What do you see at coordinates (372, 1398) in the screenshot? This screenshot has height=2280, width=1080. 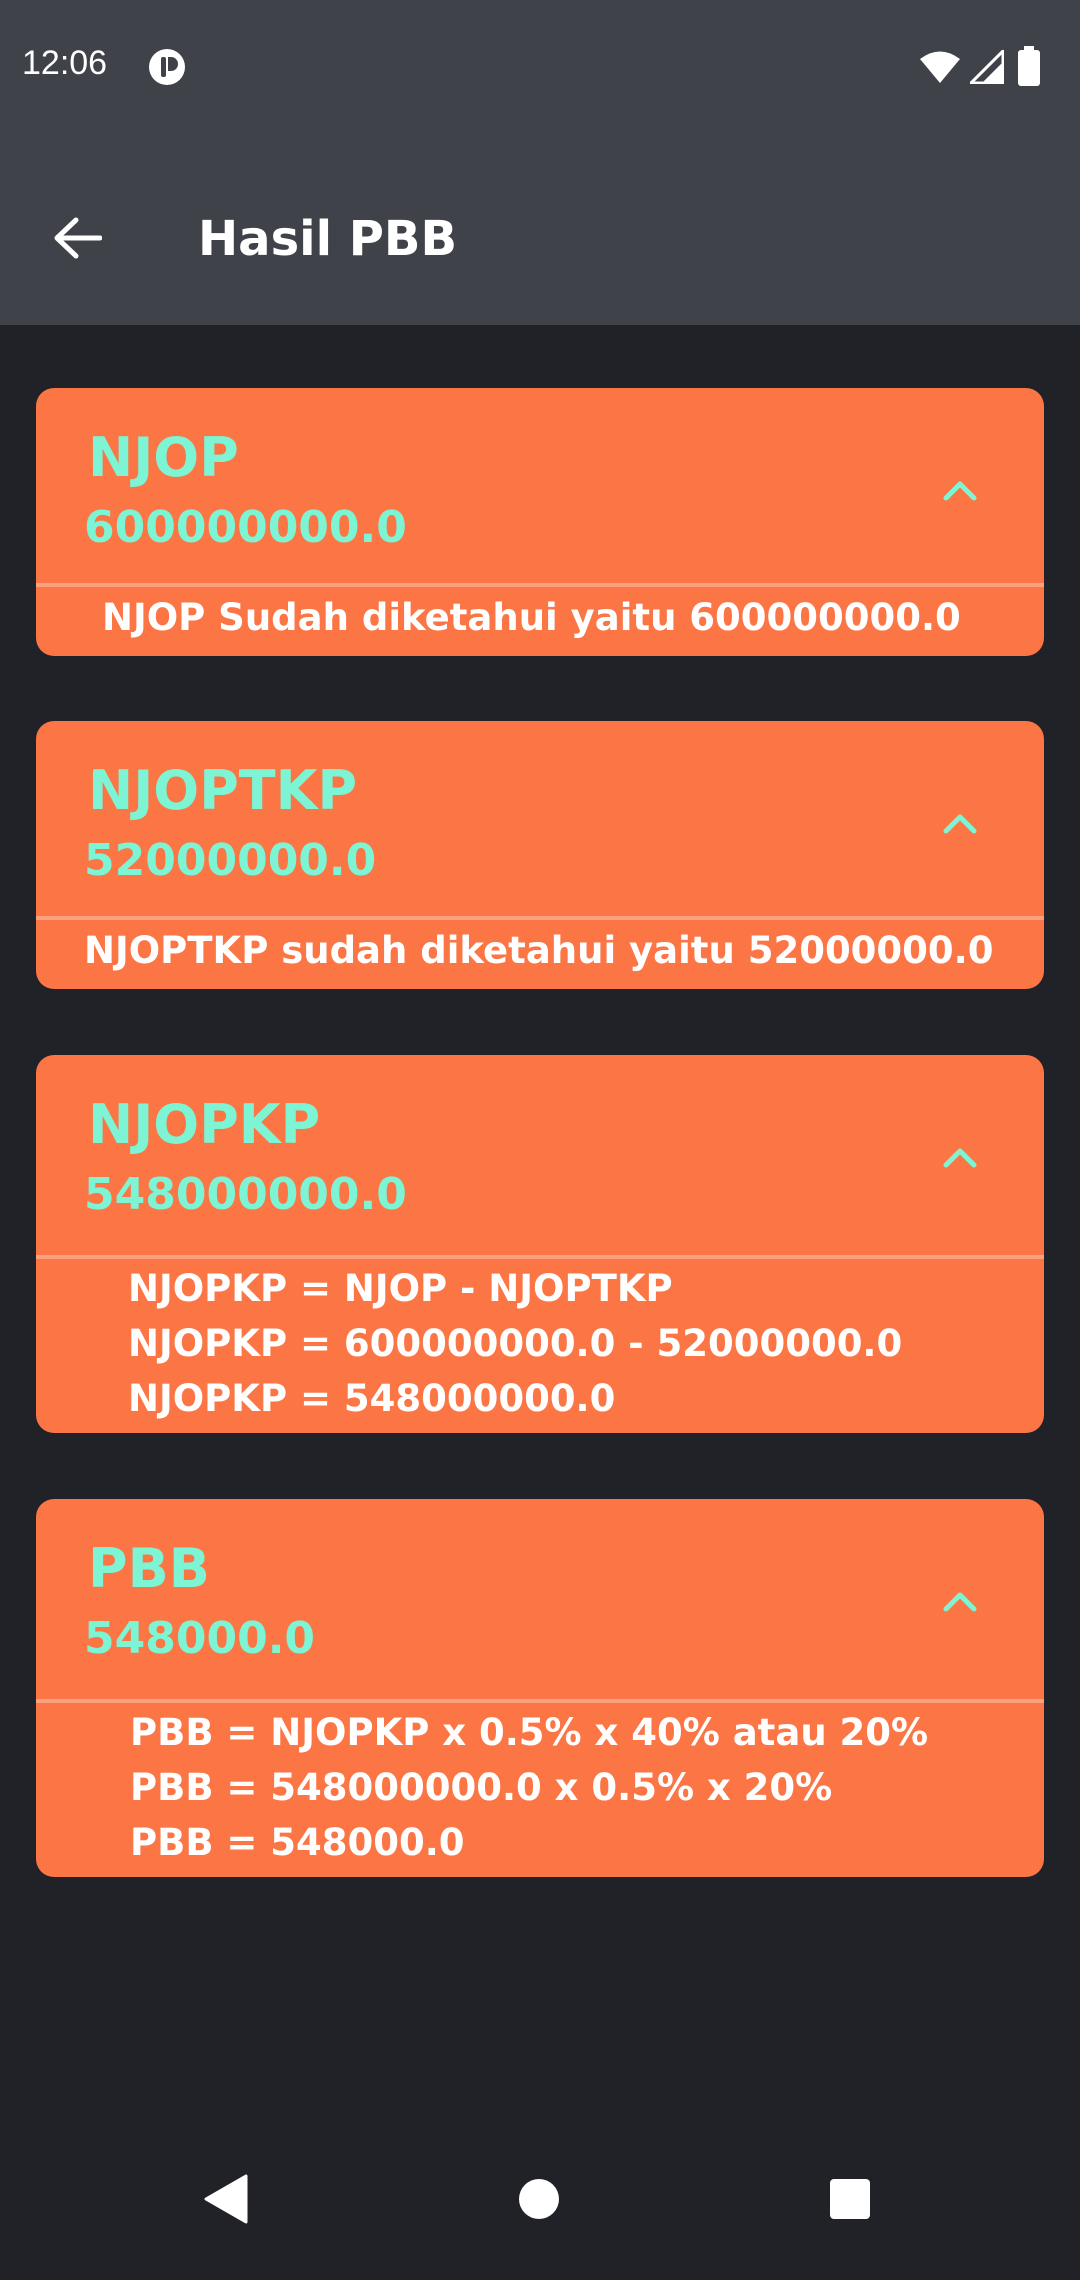 I see `card-text: NJOPKP = 548000000.0` at bounding box center [372, 1398].